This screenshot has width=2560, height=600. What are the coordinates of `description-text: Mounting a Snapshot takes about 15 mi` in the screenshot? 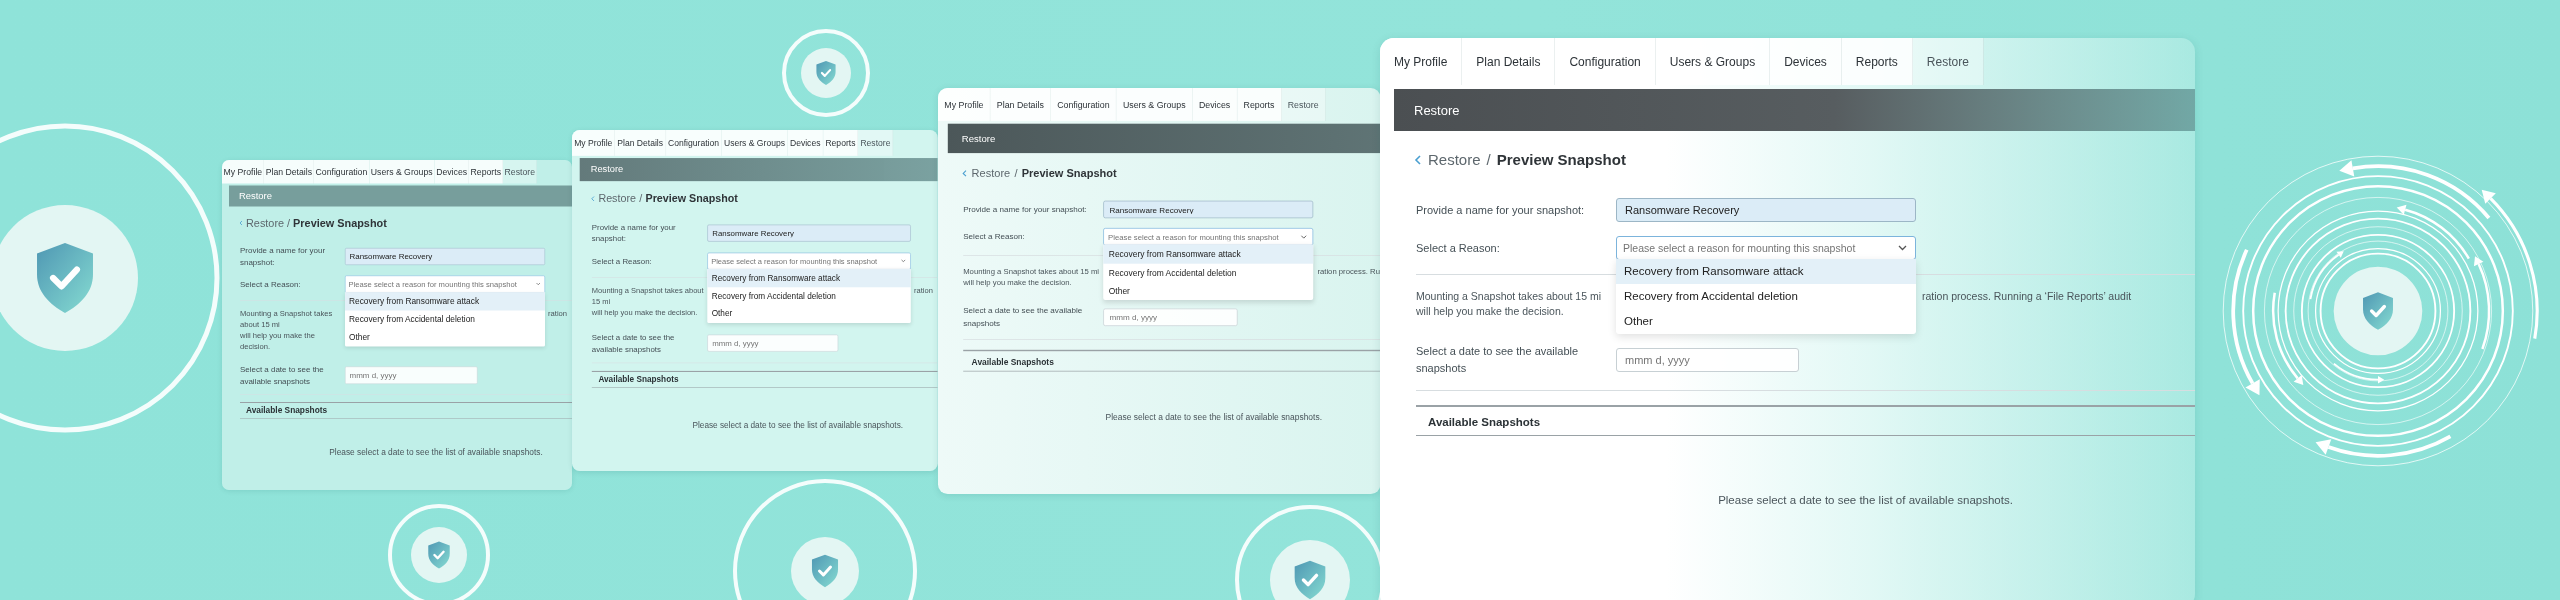 It's located at (1509, 296).